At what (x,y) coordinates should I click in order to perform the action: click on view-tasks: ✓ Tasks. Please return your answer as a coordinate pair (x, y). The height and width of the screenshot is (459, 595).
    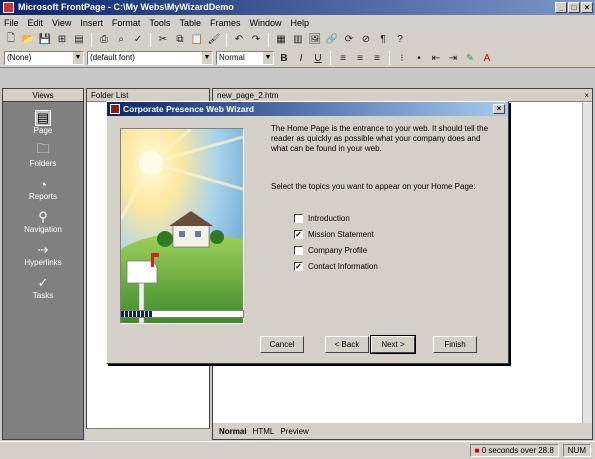
    Looking at the image, I should click on (43, 287).